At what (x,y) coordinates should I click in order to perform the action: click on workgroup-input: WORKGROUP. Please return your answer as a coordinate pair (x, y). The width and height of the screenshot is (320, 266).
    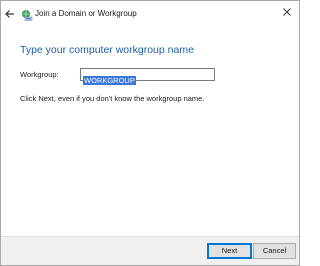
    Looking at the image, I should click on (147, 76).